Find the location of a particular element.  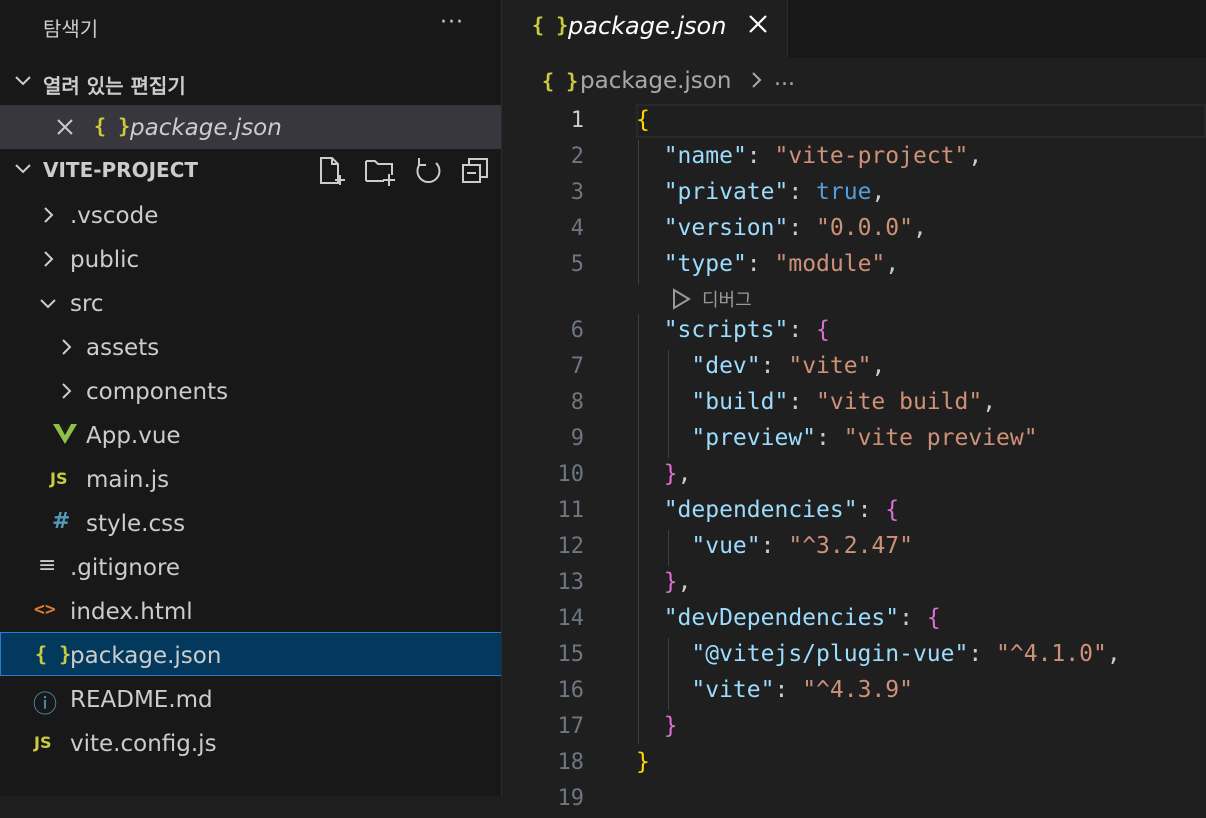

code-line: 6 "scripts": { is located at coordinates (854, 332).